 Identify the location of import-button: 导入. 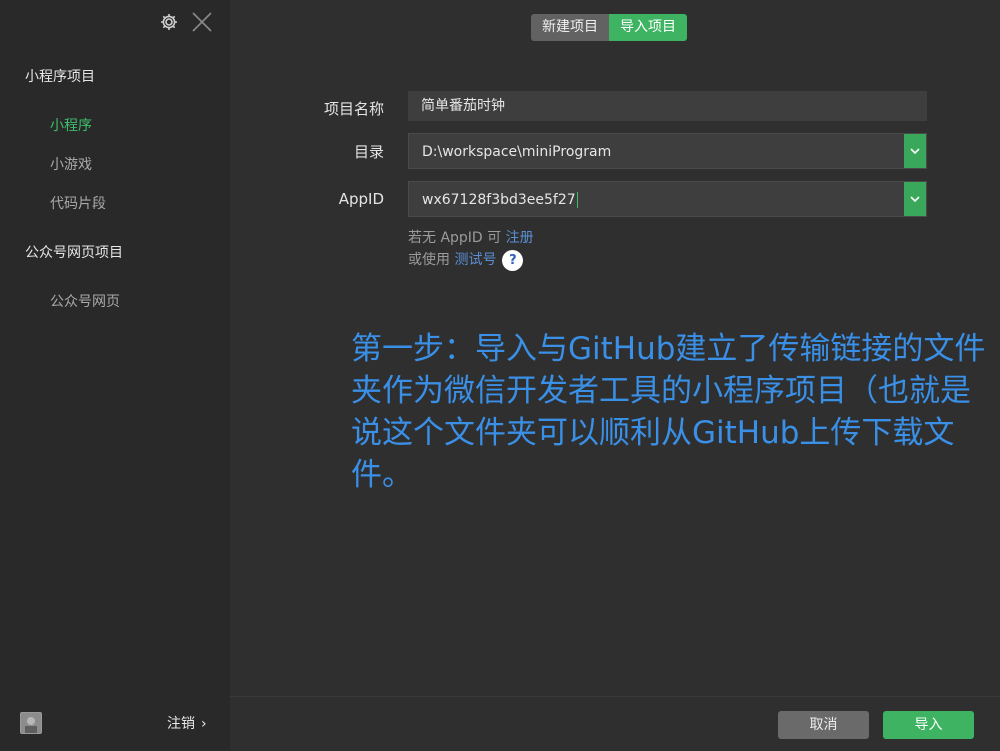
(928, 725).